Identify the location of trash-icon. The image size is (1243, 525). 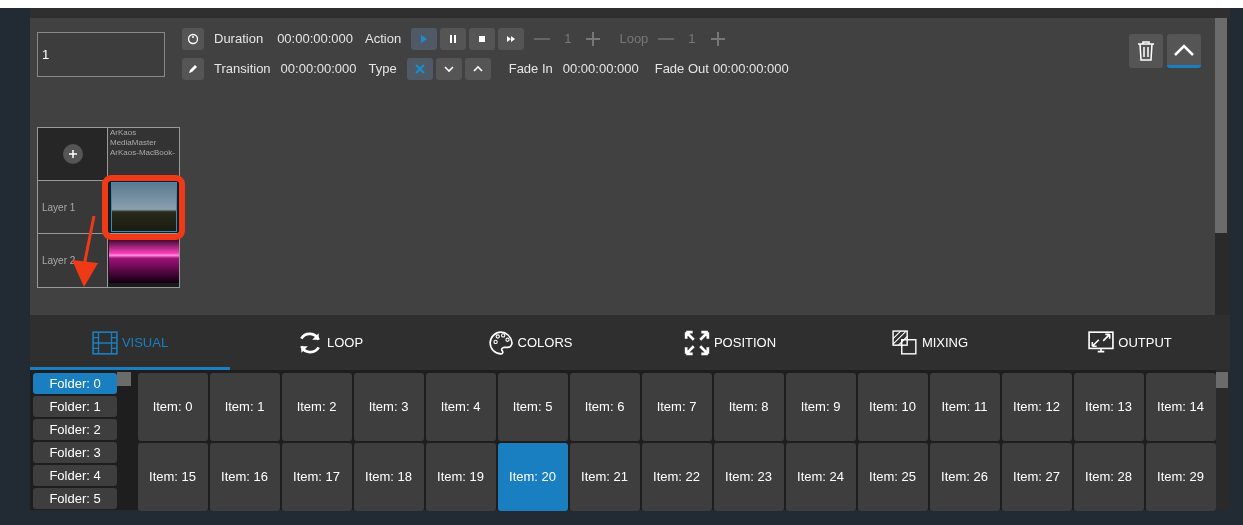
(1146, 51).